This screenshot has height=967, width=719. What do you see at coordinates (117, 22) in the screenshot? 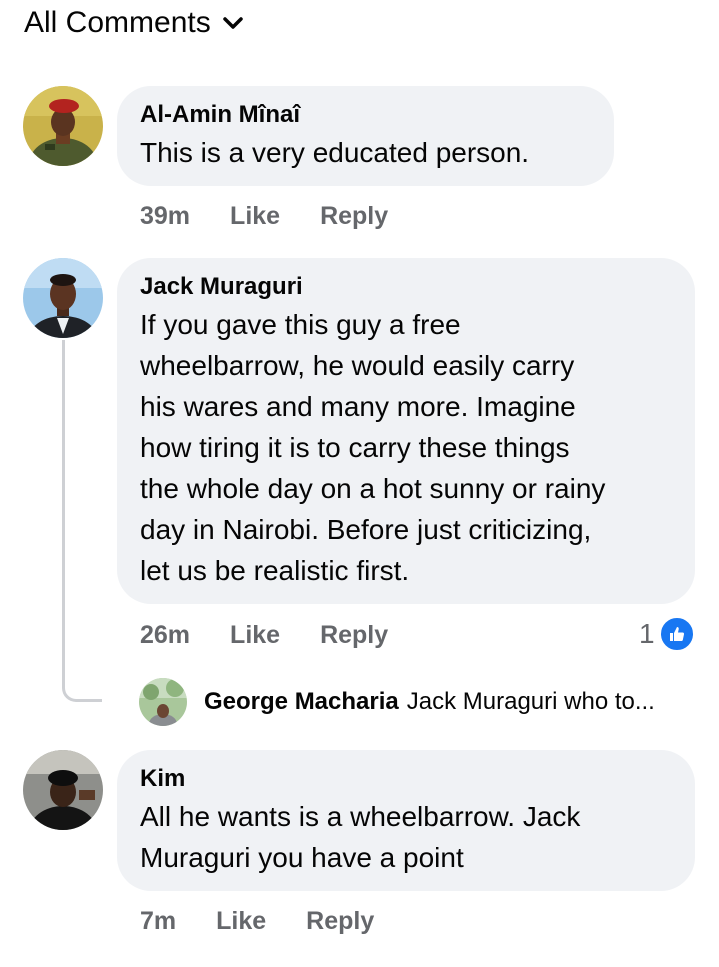
I see `filter-label: All Comments` at bounding box center [117, 22].